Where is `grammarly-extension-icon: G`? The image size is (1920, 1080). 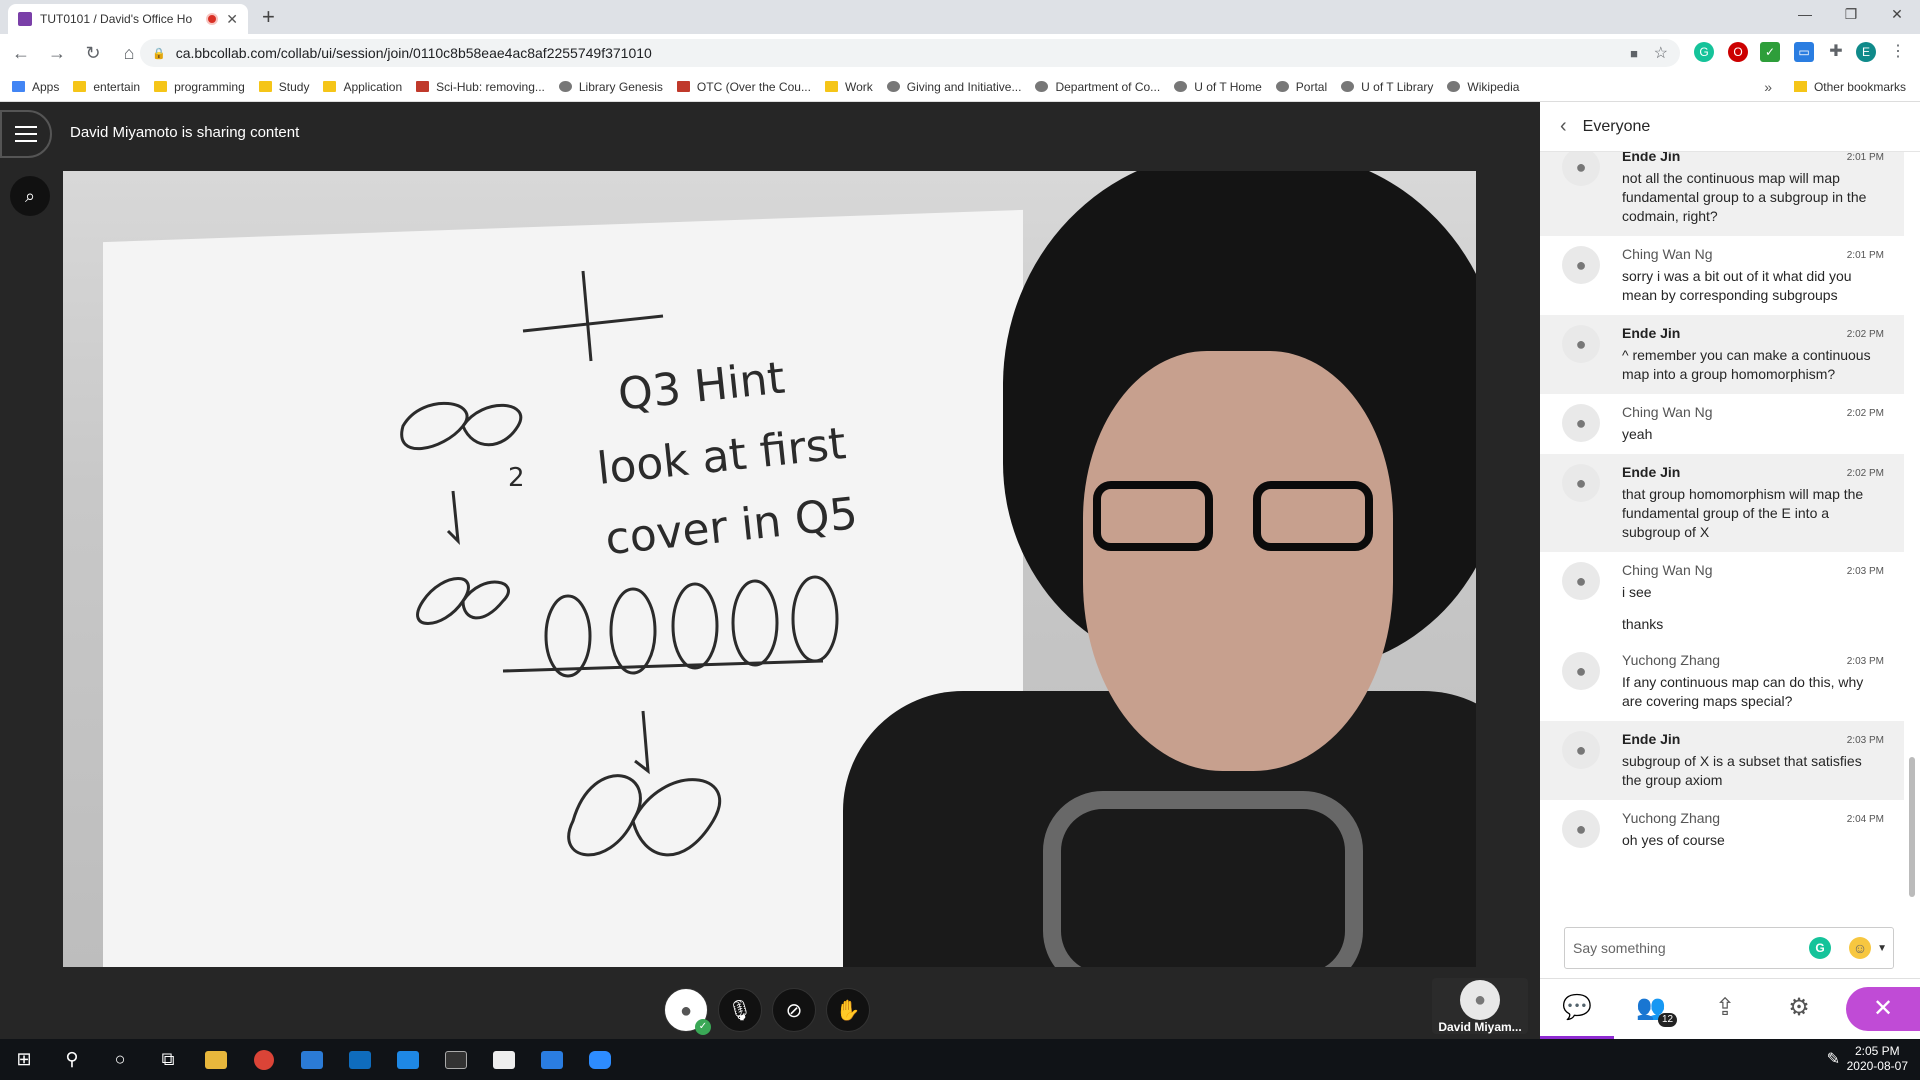 grammarly-extension-icon: G is located at coordinates (1704, 52).